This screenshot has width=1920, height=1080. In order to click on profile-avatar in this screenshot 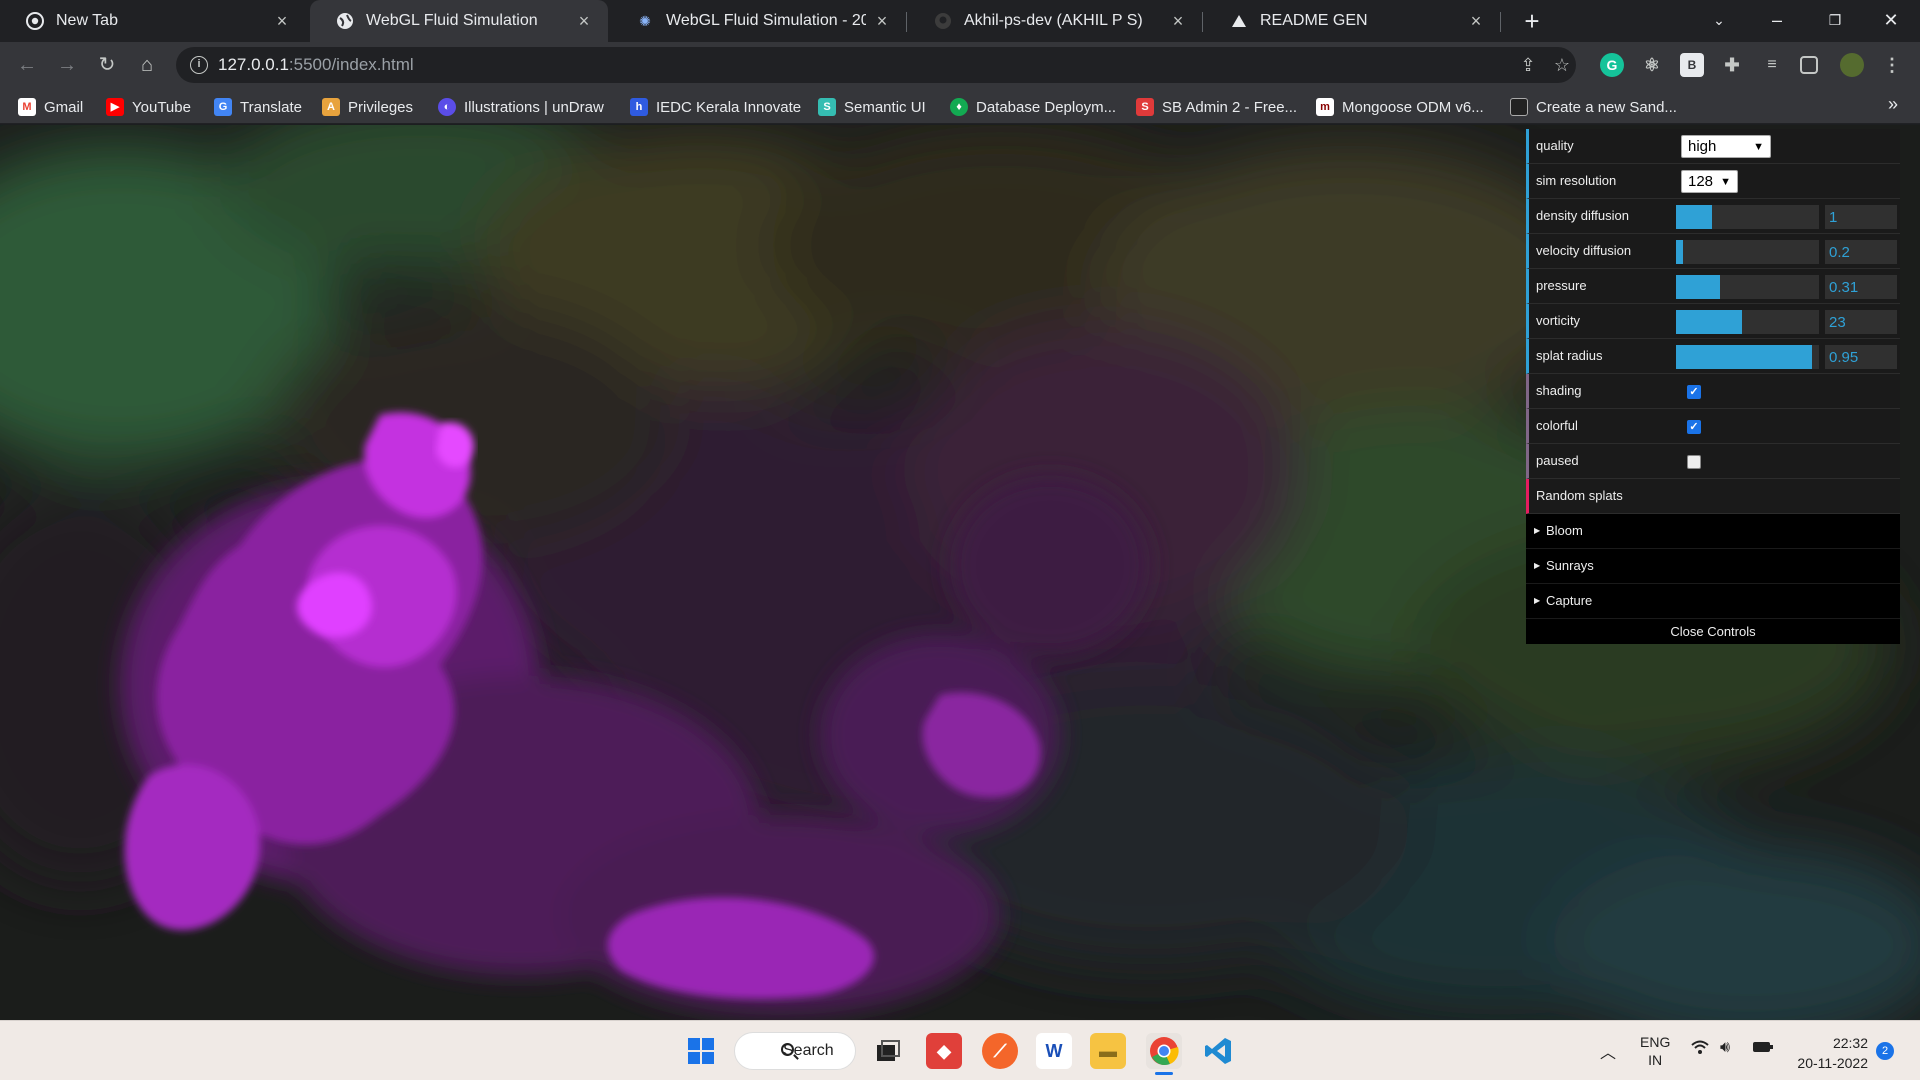, I will do `click(1852, 65)`.